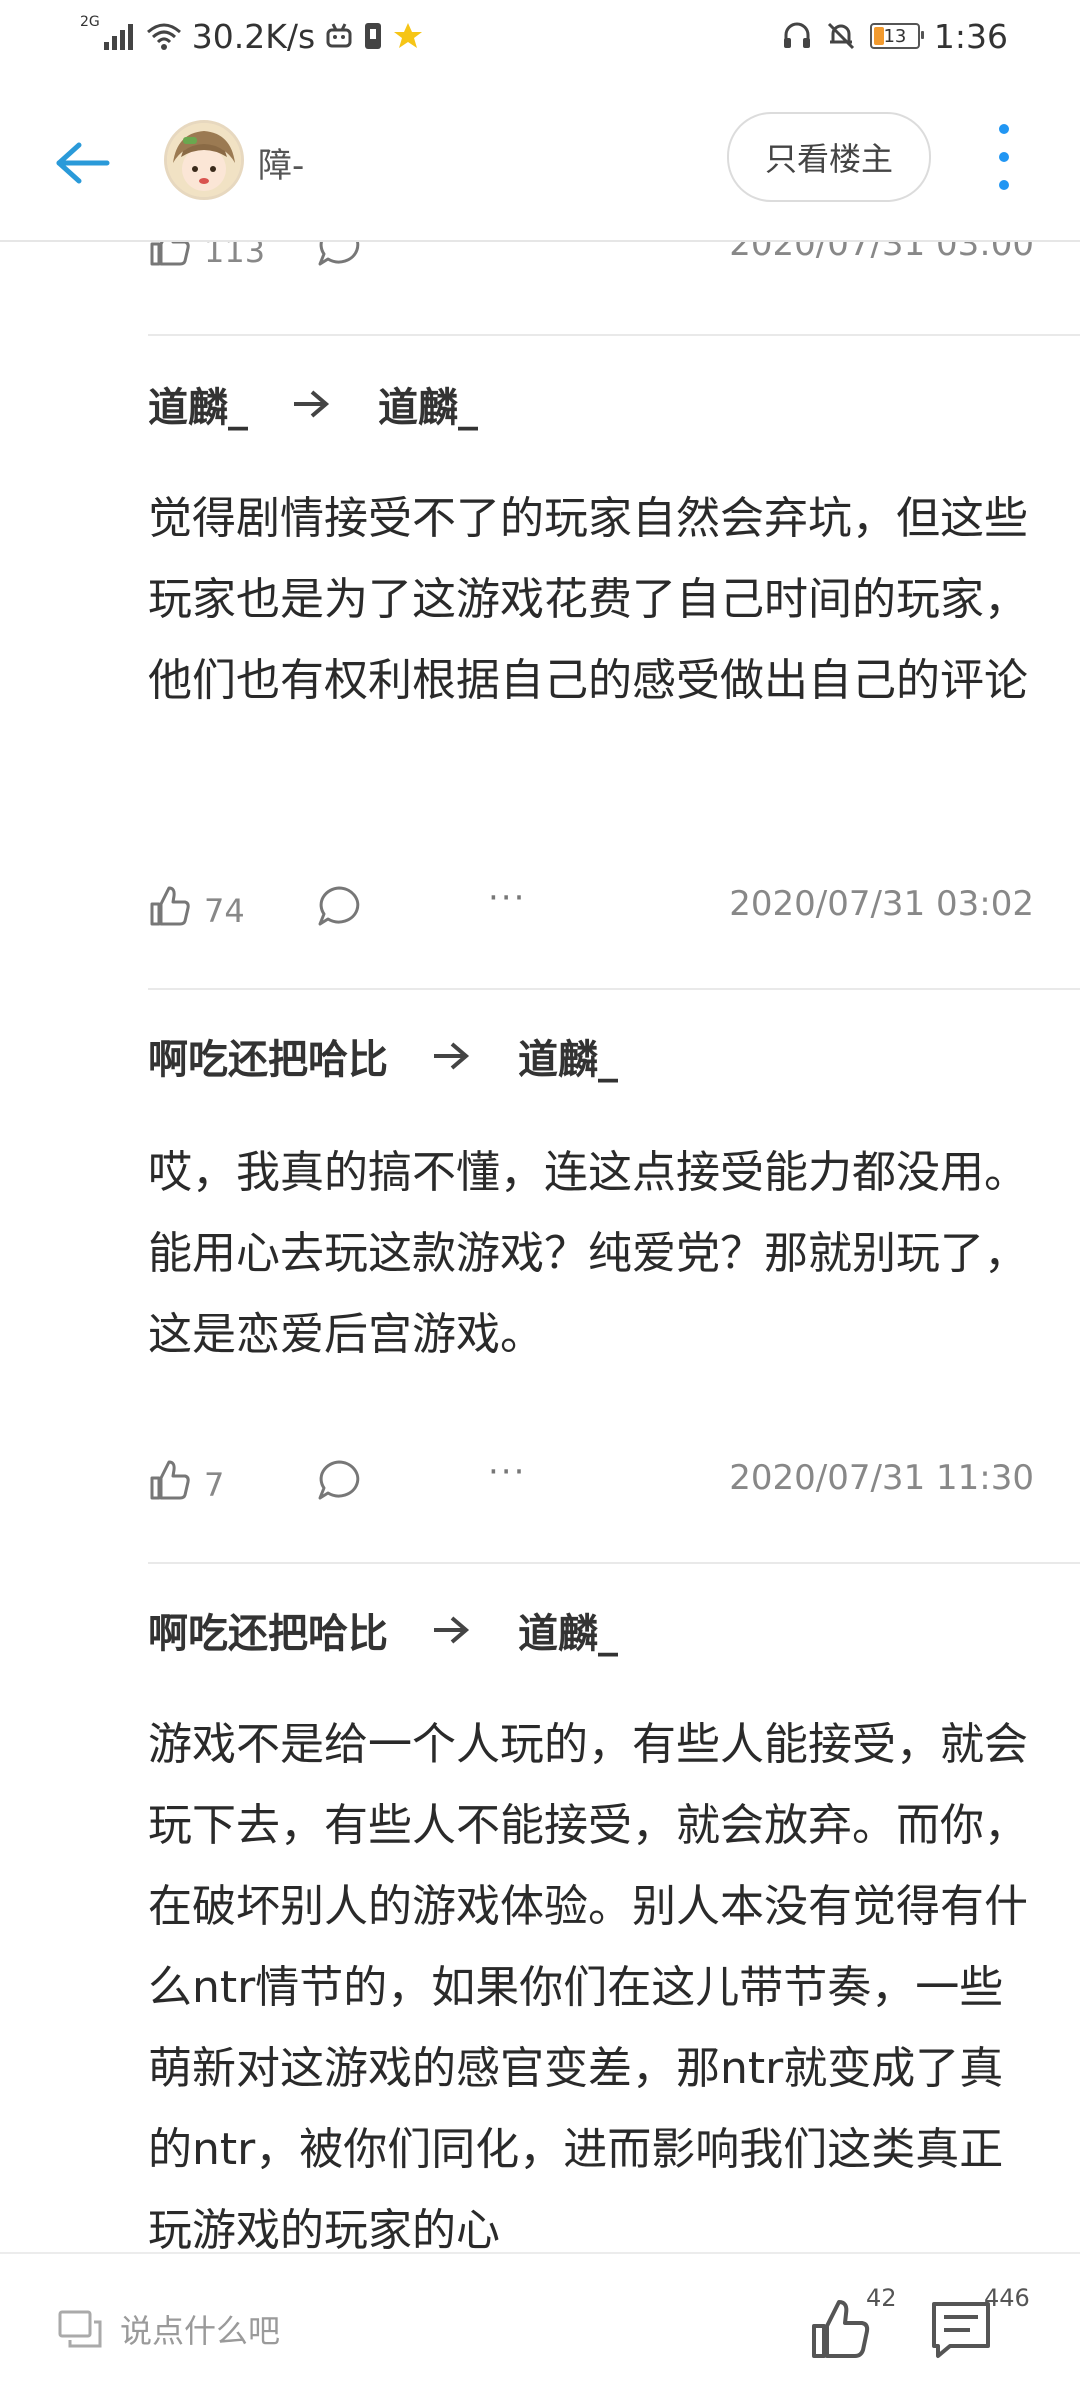 The width and height of the screenshot is (1080, 2402). I want to click on header: 障- 只看楼主, so click(540, 166).